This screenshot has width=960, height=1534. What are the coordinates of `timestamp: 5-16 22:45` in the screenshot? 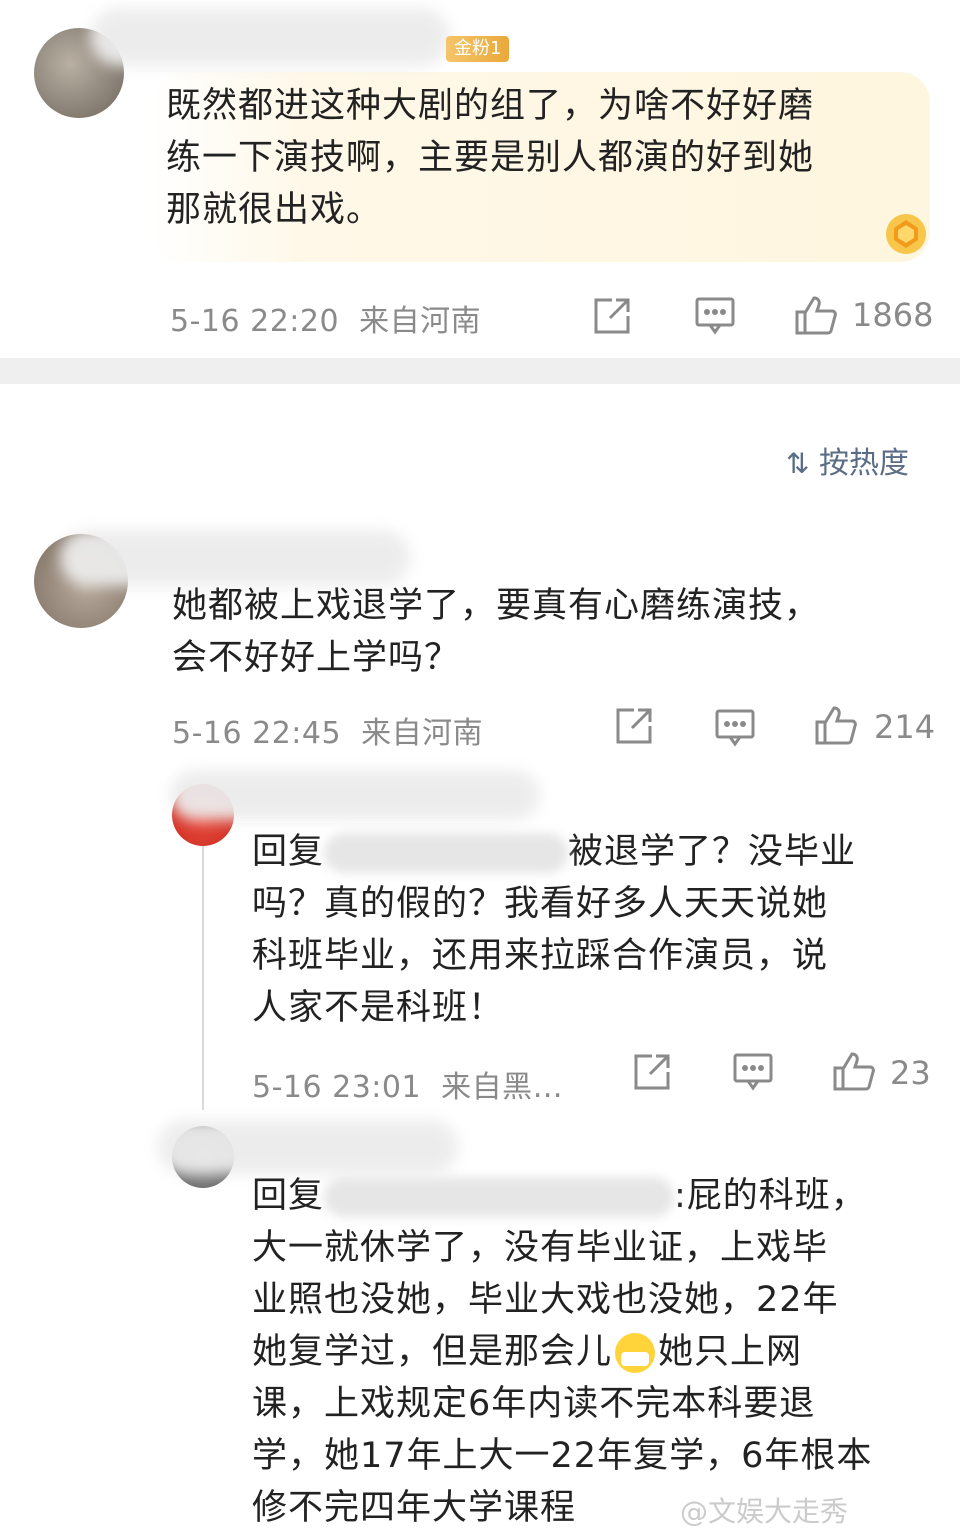 It's located at (257, 733).